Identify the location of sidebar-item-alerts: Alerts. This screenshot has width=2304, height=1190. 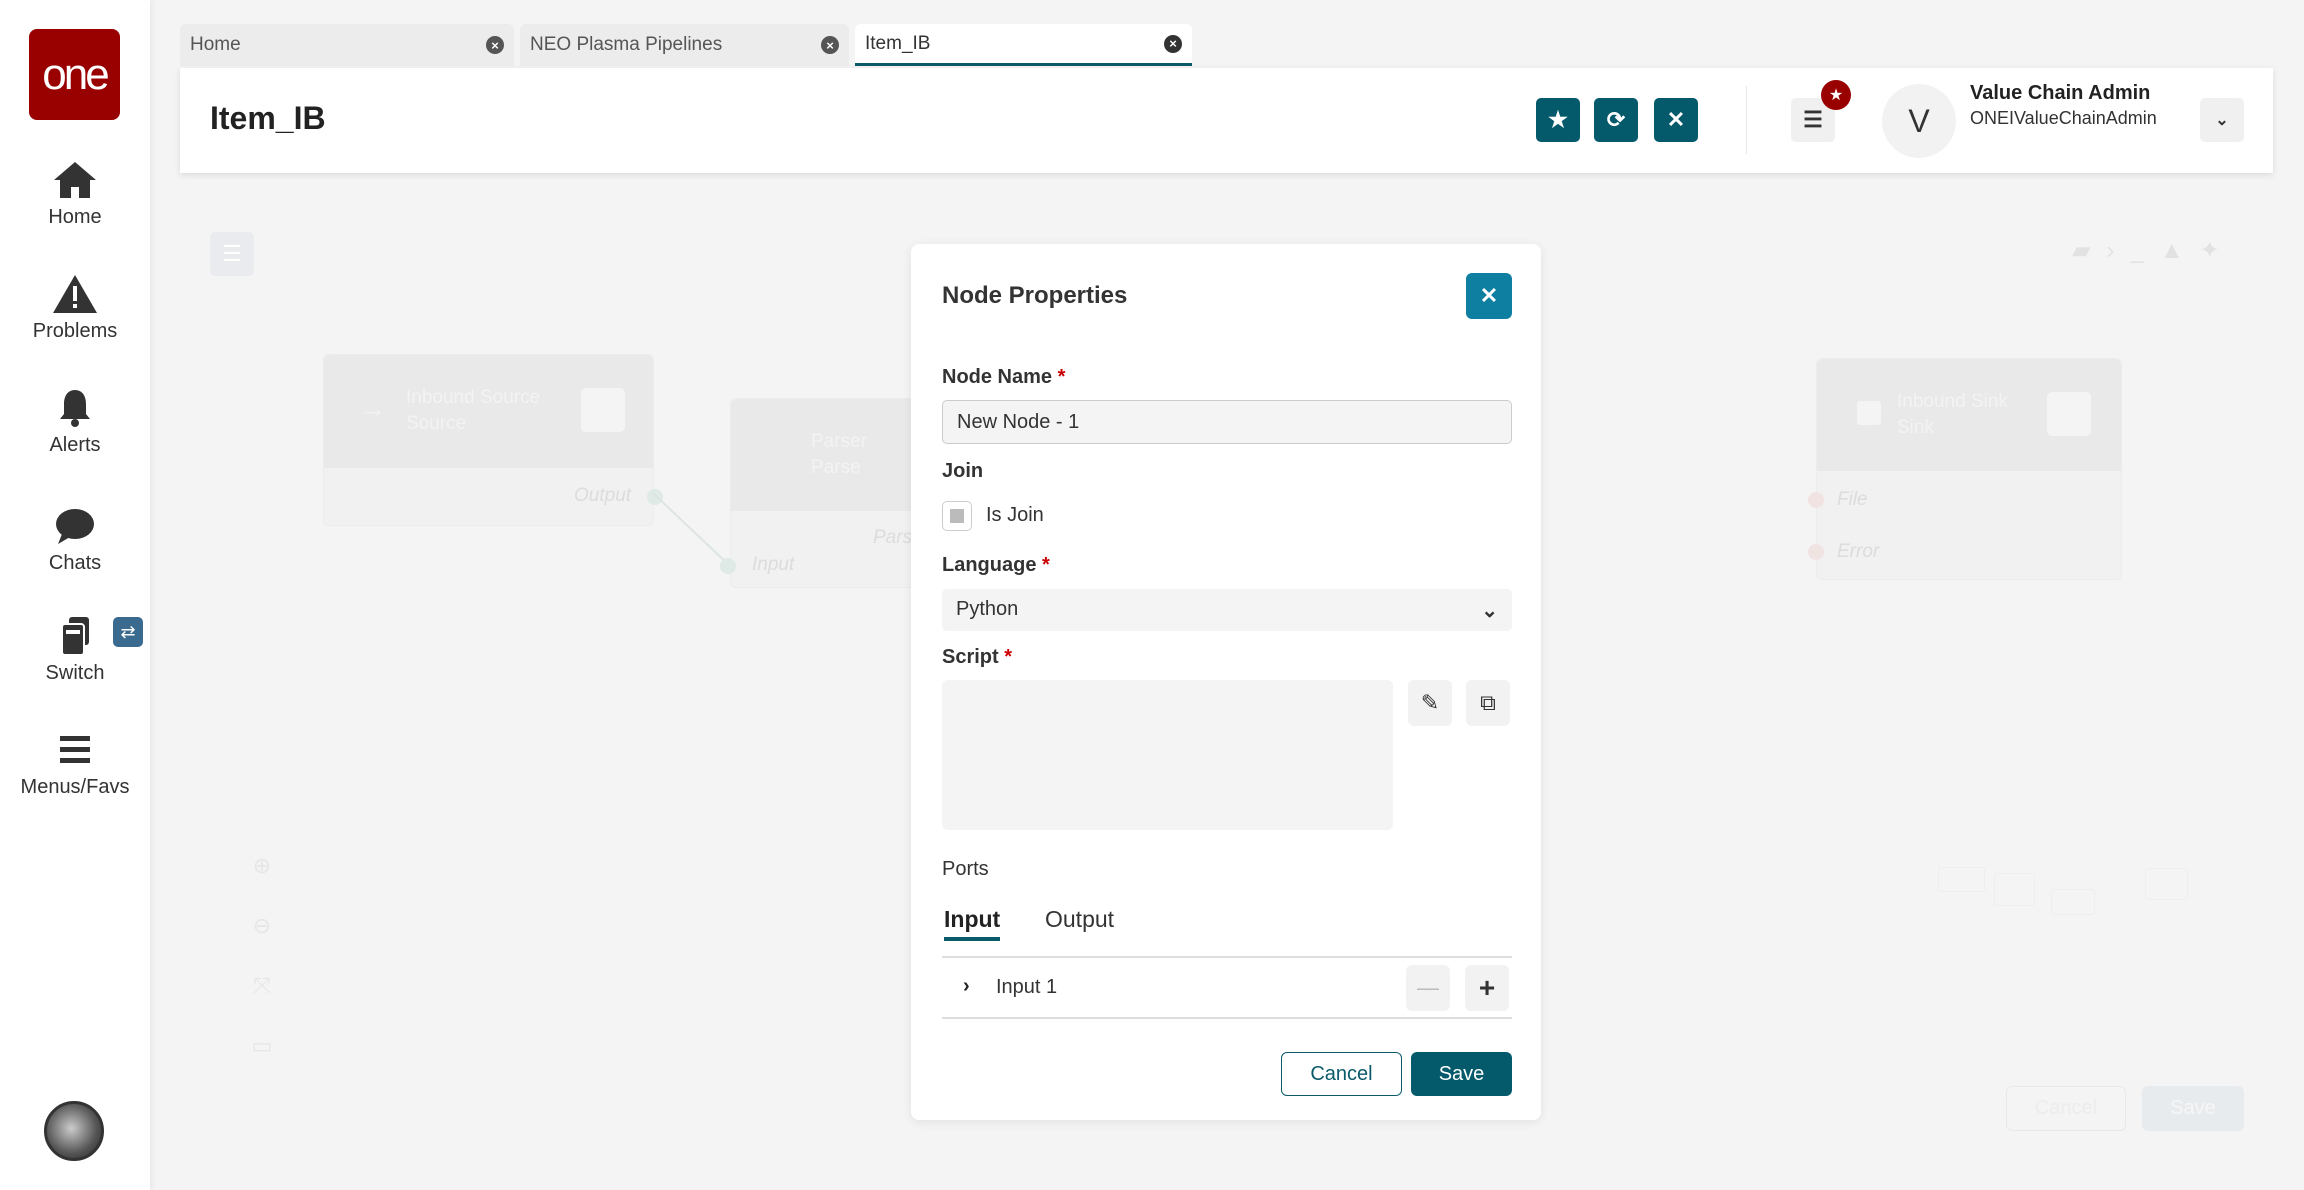
(75, 422).